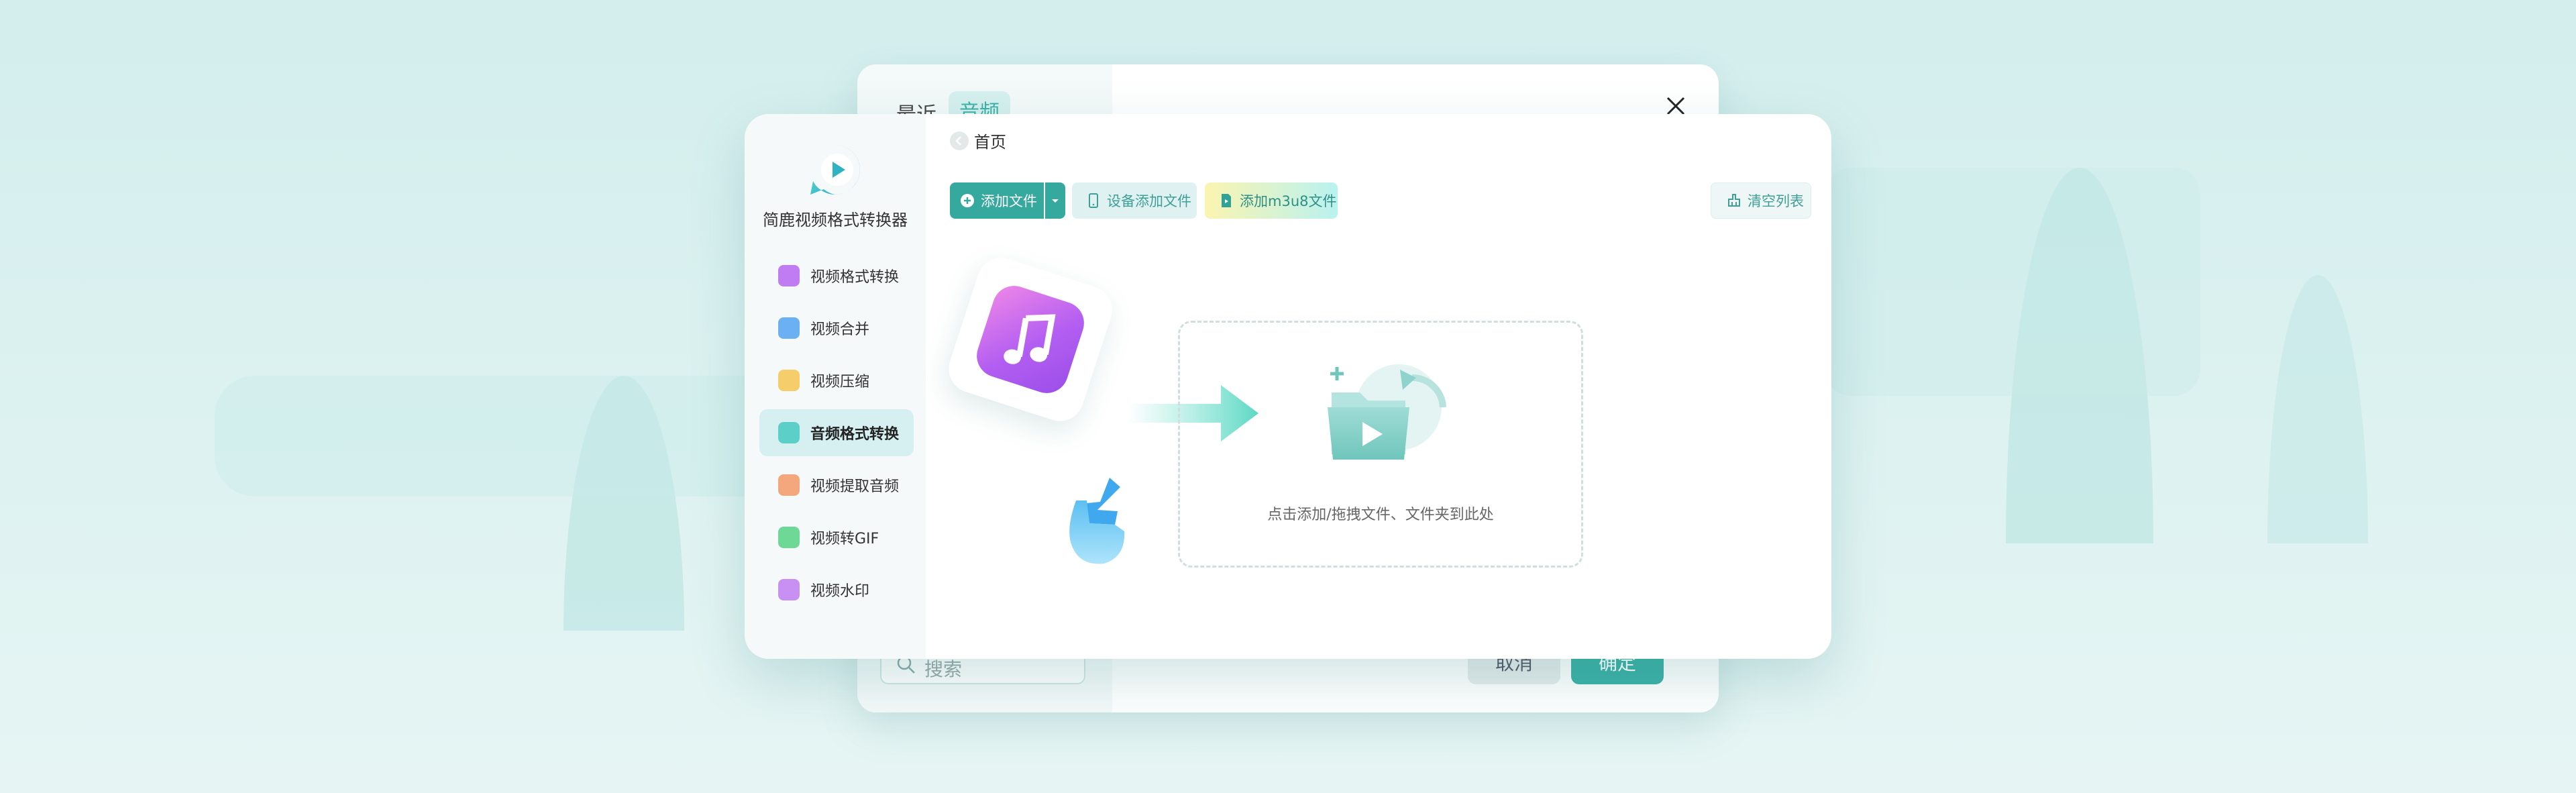  I want to click on sidebar-item-watermark: 视频水印, so click(836, 589).